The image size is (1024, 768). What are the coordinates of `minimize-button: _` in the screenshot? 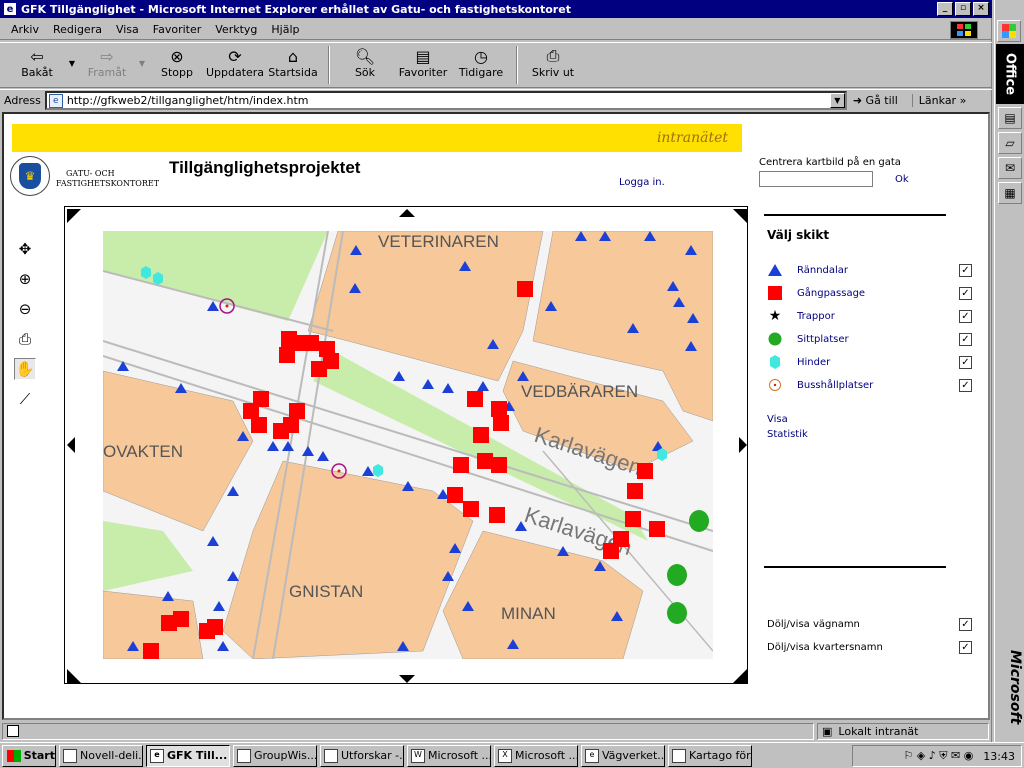 It's located at (945, 9).